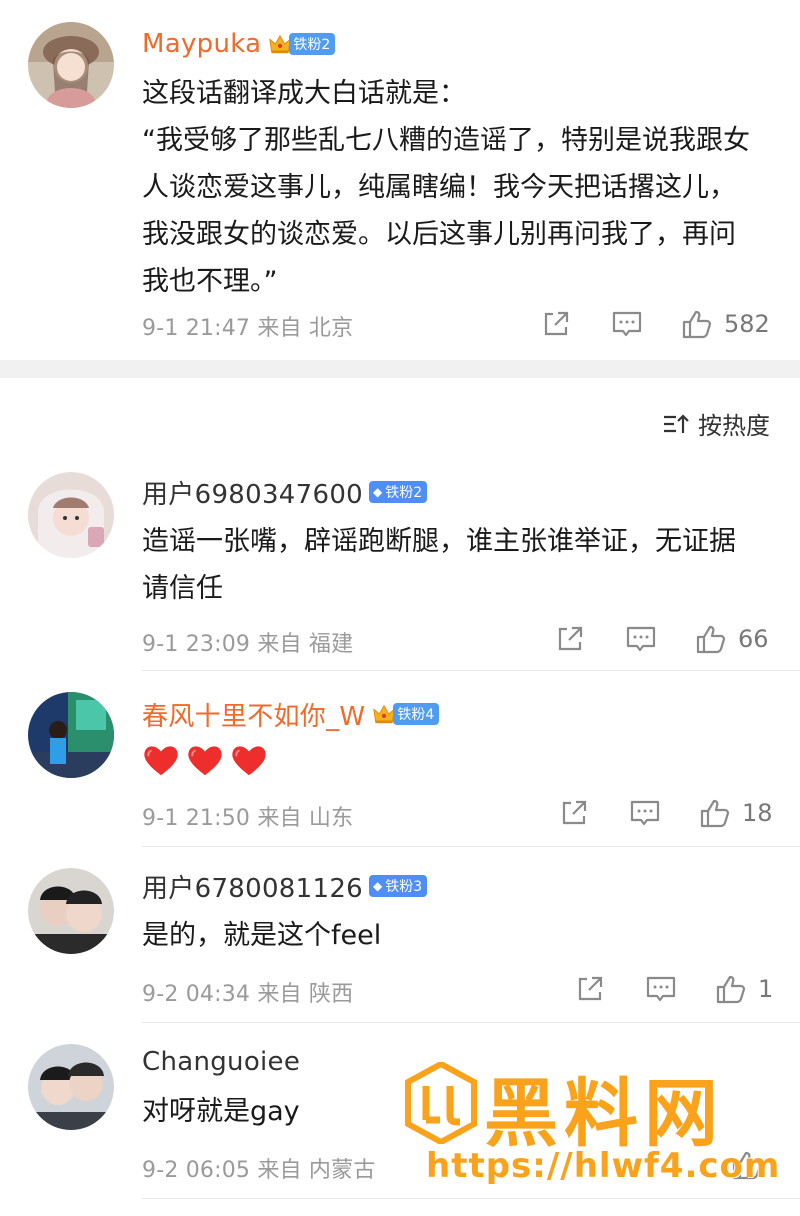 Image resolution: width=800 pixels, height=1216 pixels. I want to click on username-row: Changuoiee, so click(221, 1062).